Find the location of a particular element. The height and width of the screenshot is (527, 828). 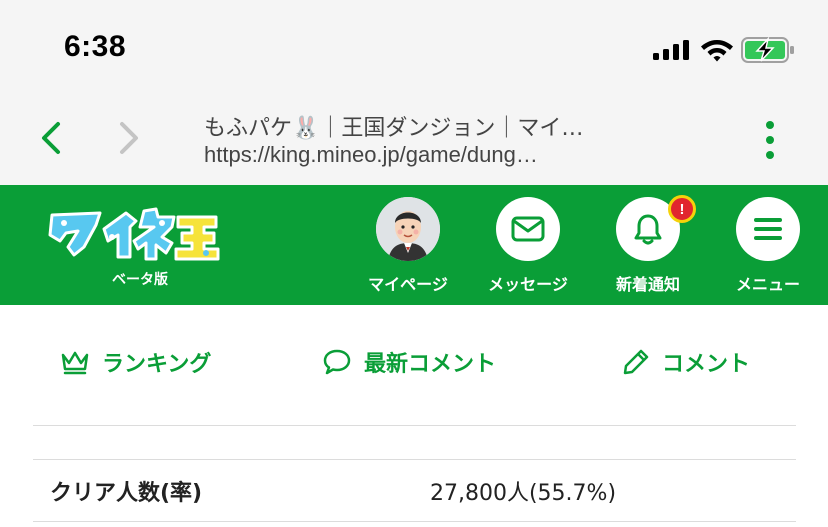

wifi-icon is located at coordinates (717, 51).